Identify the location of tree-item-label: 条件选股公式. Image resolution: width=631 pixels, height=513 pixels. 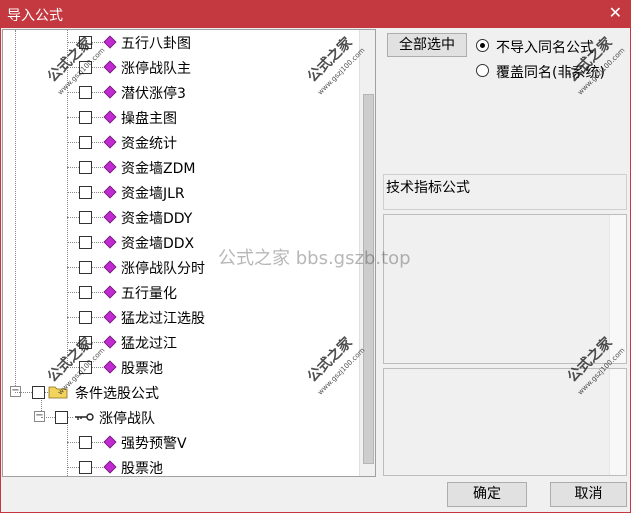
(117, 394).